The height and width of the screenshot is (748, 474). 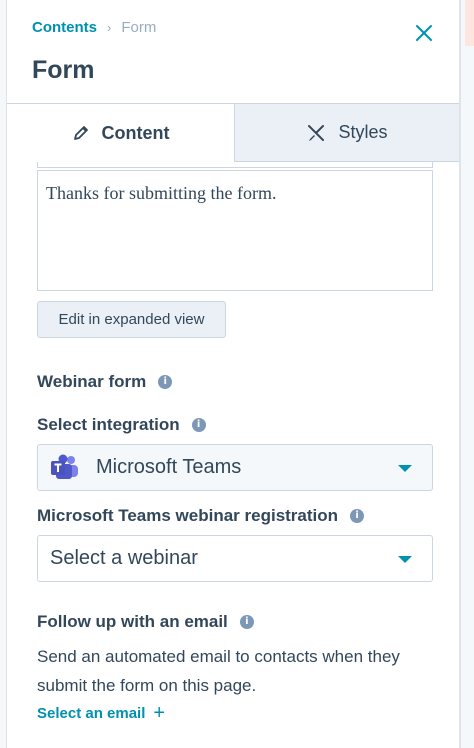 What do you see at coordinates (139, 27) in the screenshot?
I see `breadcrumb-current: Form` at bounding box center [139, 27].